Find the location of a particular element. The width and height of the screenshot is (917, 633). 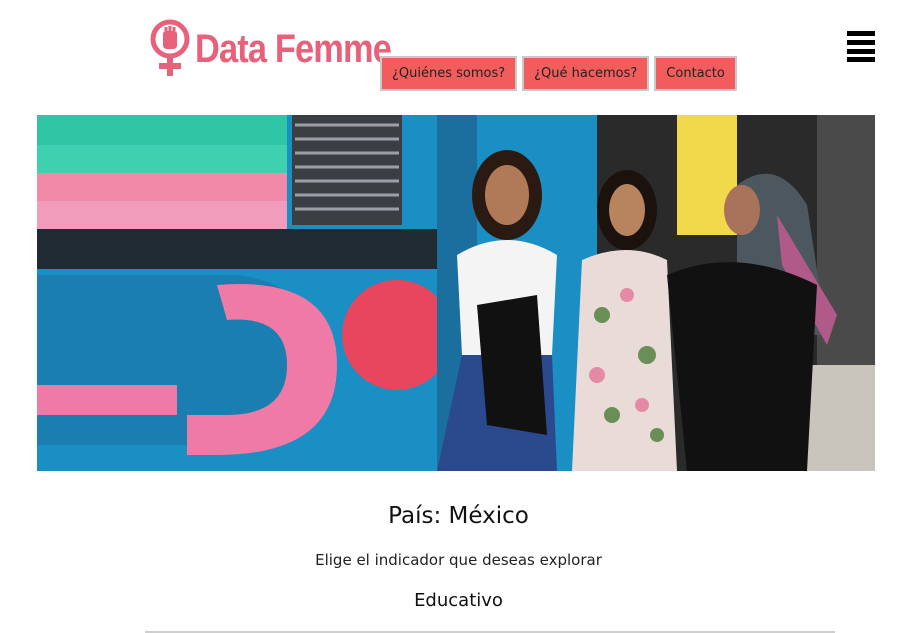

category-heading: Educativo is located at coordinates (458, 600).